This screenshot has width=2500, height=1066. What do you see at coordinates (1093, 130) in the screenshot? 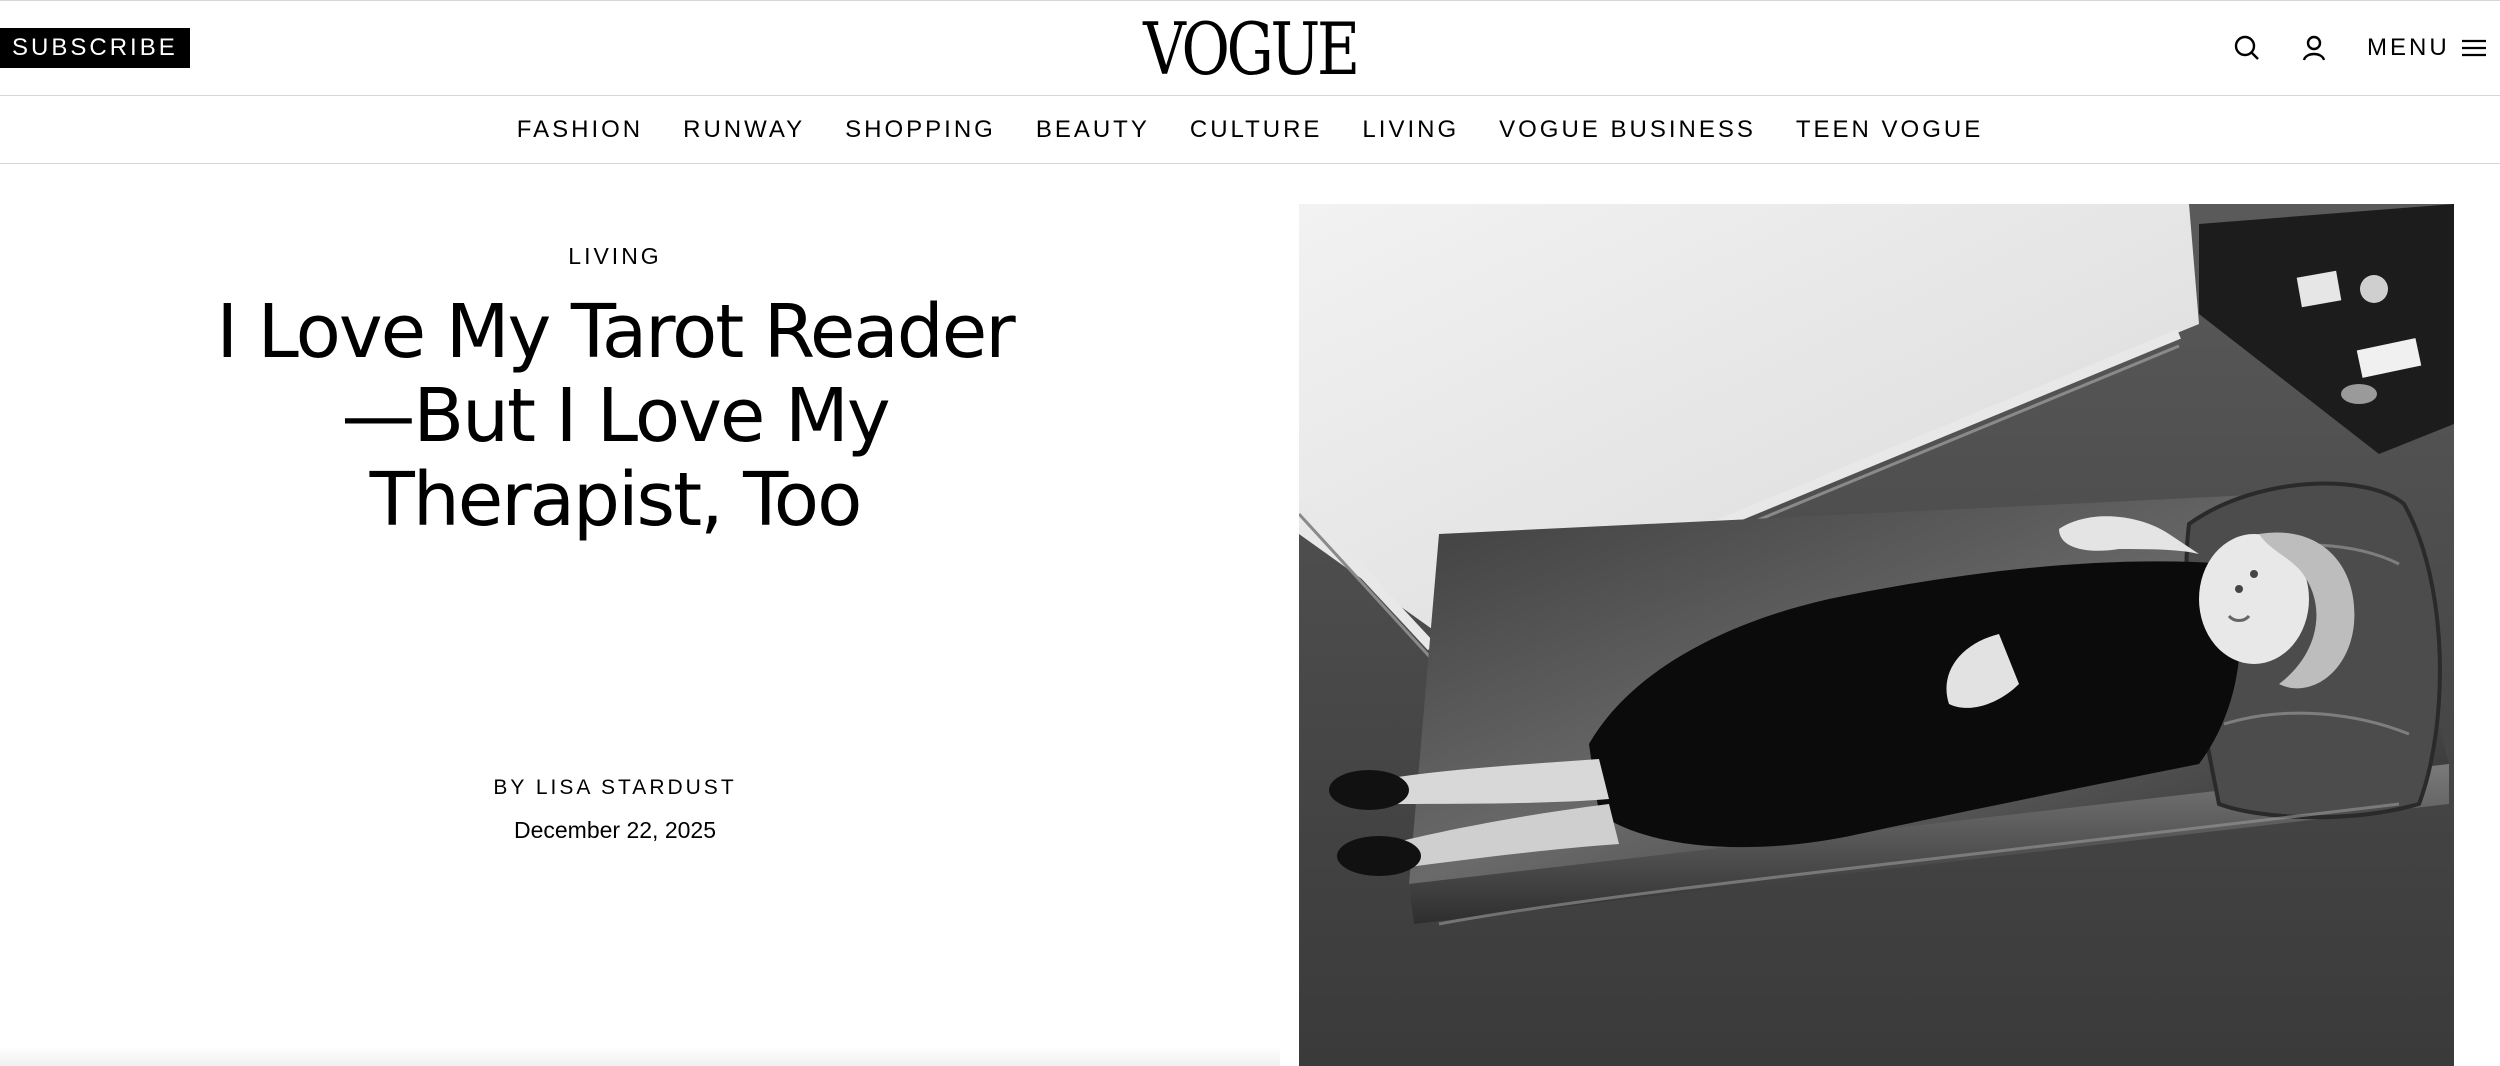
I see `nav-item-beauty: BEAUTY` at bounding box center [1093, 130].